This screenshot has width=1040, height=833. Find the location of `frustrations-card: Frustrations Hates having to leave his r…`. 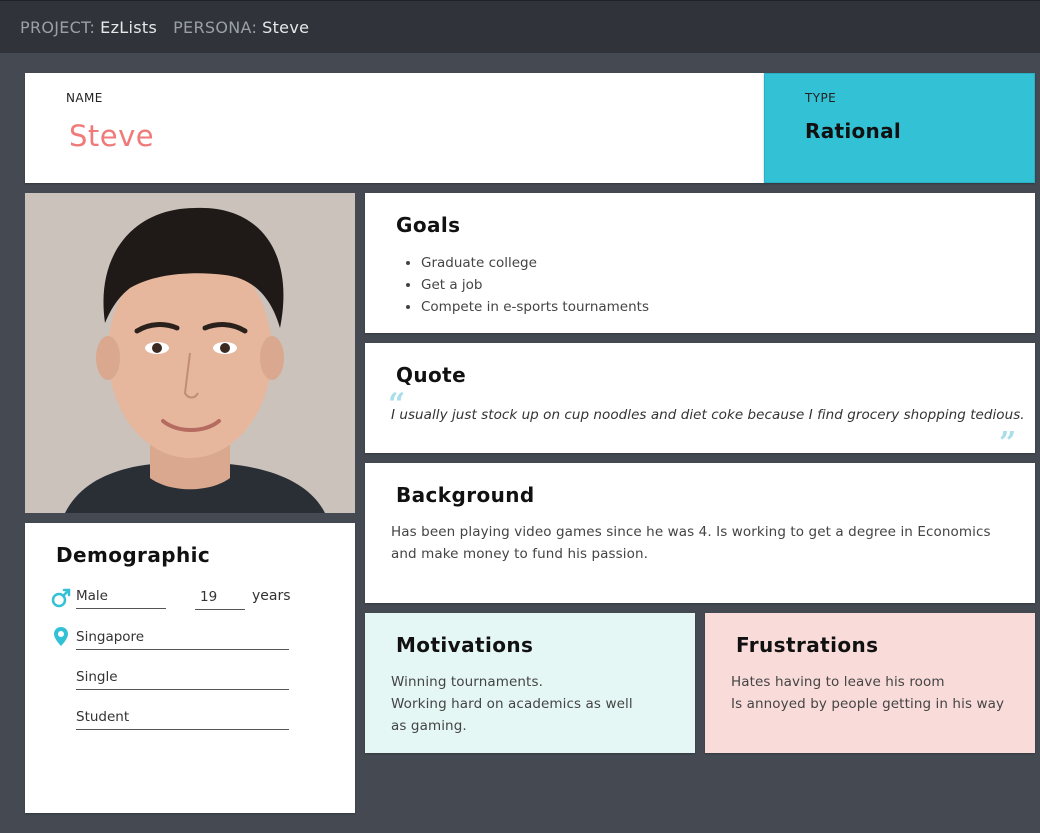

frustrations-card: Frustrations Hates having to leave his r… is located at coordinates (870, 683).